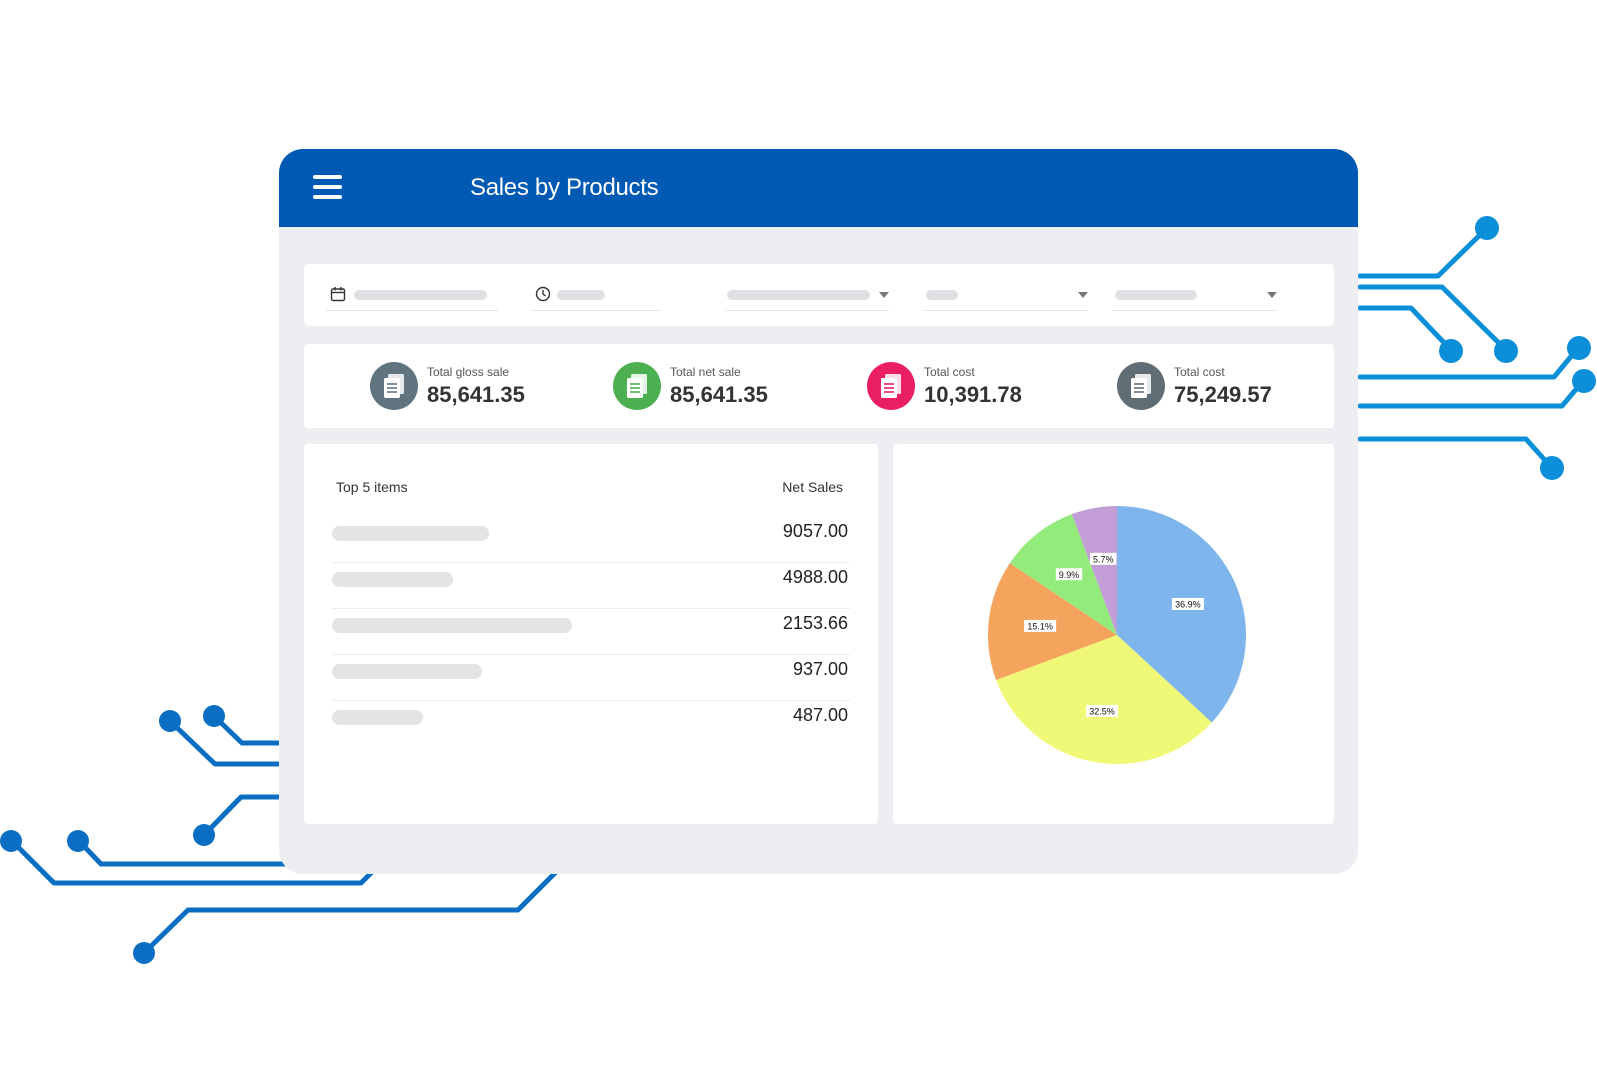  I want to click on pie-chart: 36.9% 32.5% 15.1% 9.9% 5.7%, so click(1117, 635).